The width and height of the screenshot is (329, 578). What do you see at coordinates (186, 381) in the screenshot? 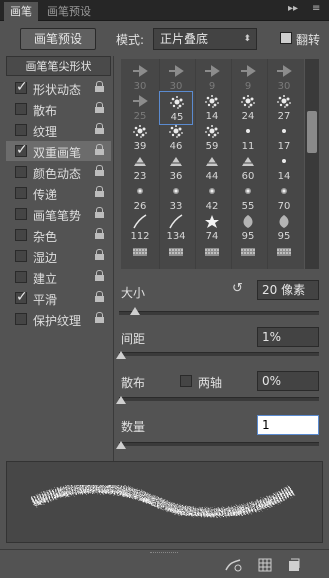
I see `both-axes-checkbox` at bounding box center [186, 381].